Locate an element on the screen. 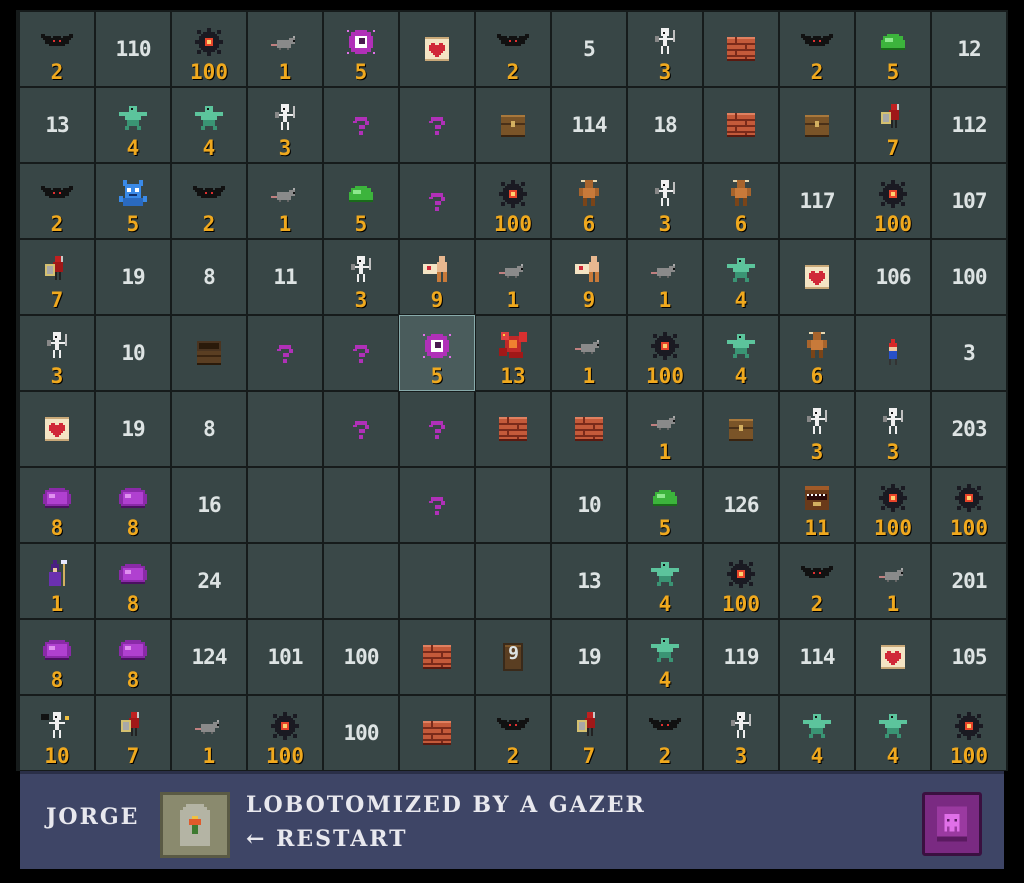  tile: 117 is located at coordinates (817, 201).